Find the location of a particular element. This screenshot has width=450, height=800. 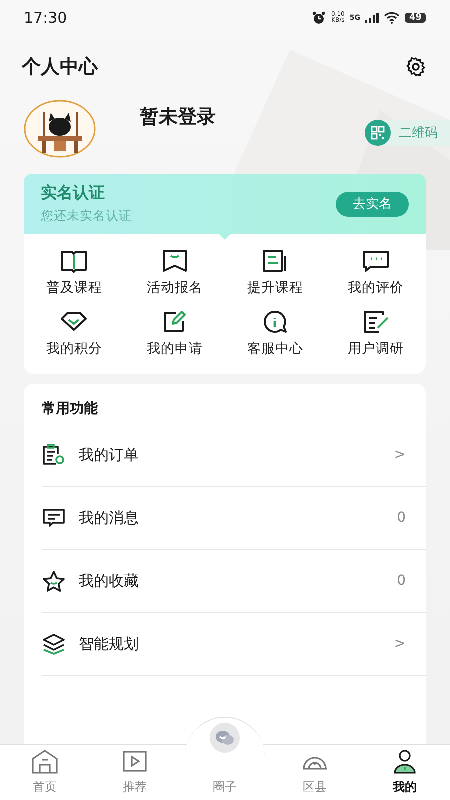

battery-level: 49 is located at coordinates (415, 18).